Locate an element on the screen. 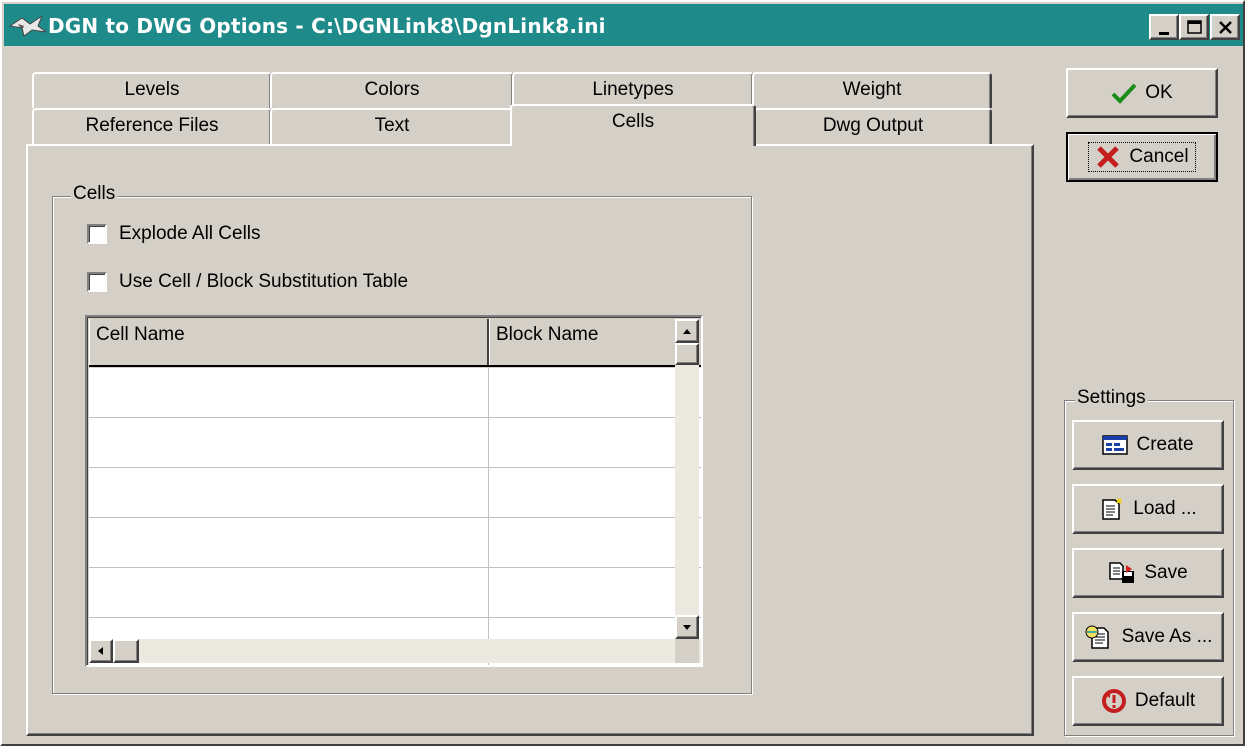 The height and width of the screenshot is (746, 1245). load-file-icon is located at coordinates (1112, 509).